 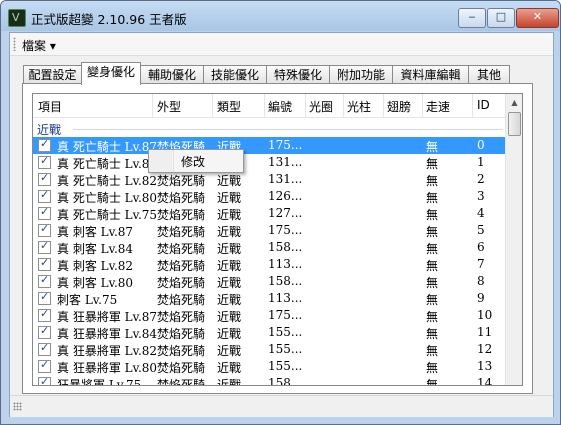 I want to click on vertical-scrollbar: ▲, so click(x=513, y=239).